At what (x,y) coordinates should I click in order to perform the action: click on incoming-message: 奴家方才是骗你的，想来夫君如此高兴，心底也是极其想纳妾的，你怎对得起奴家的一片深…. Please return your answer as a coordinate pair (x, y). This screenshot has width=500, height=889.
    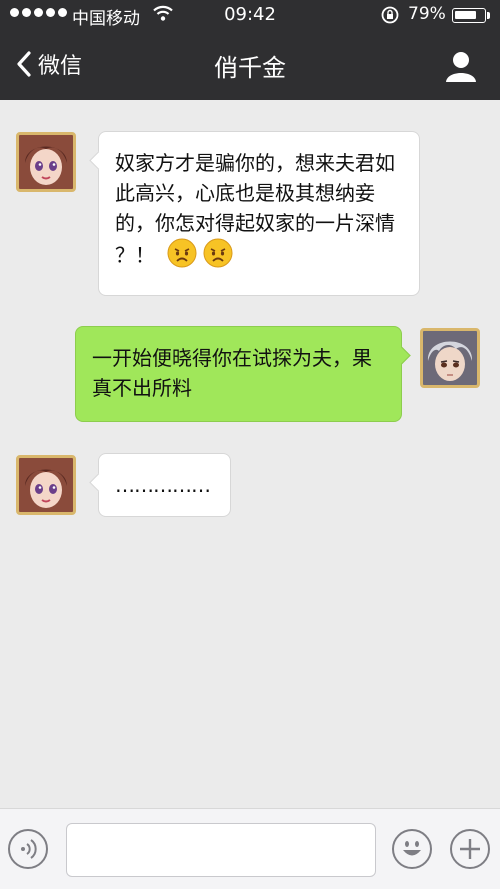
    Looking at the image, I should click on (254, 213).